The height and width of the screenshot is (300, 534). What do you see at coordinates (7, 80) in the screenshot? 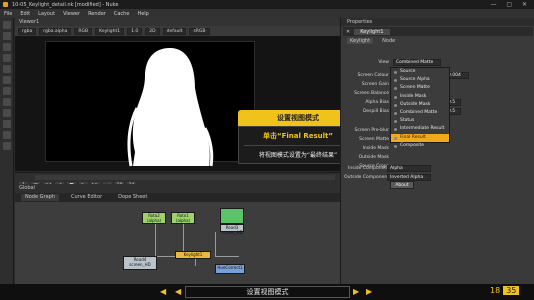
I see `filter-tool-icon` at bounding box center [7, 80].